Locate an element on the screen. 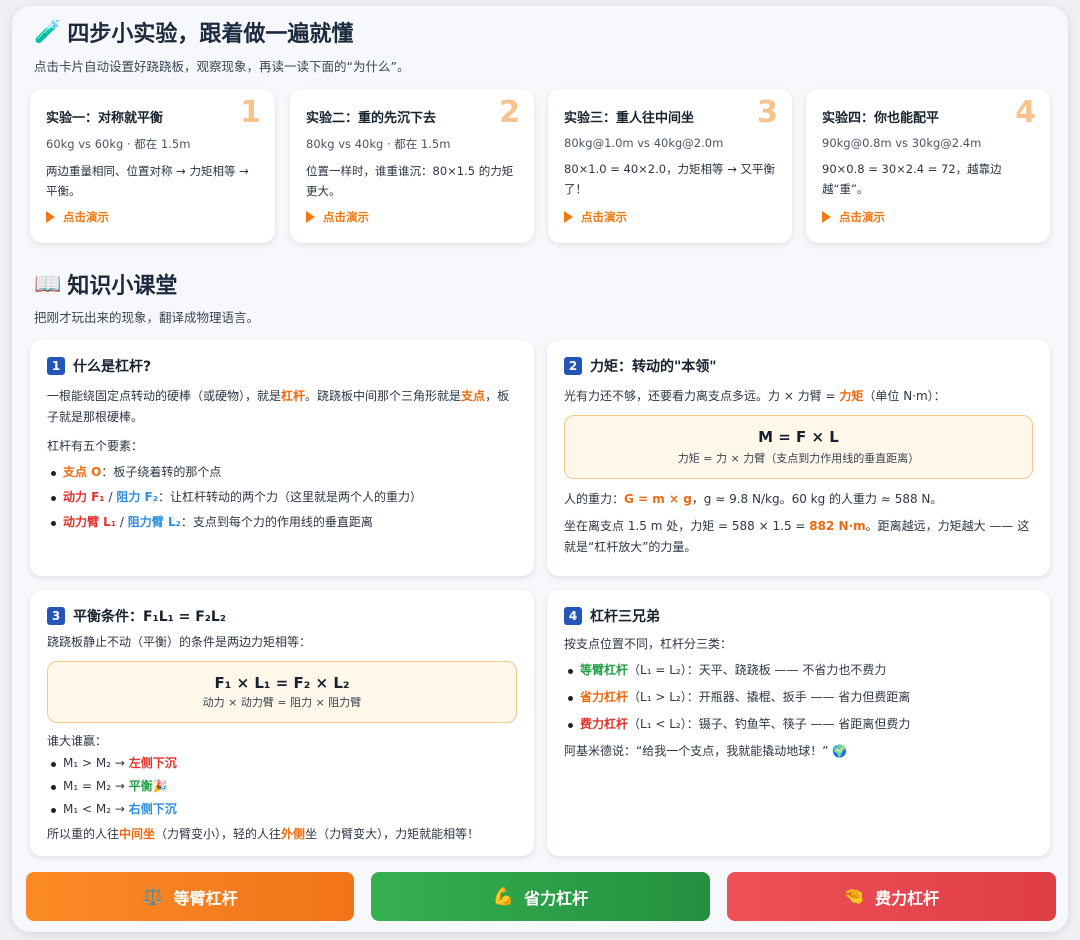 This screenshot has height=940, width=1080. list-item: 等臂杠杆（L₁ = L₂）：天平、跷跷板 —— 不省力也不费力 is located at coordinates (798, 670).